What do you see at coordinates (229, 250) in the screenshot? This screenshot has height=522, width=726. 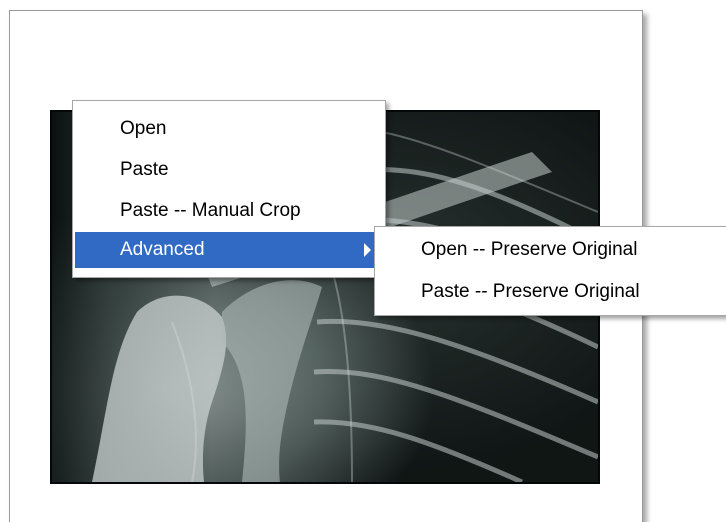 I see `menu-item-advanced: Advanced` at bounding box center [229, 250].